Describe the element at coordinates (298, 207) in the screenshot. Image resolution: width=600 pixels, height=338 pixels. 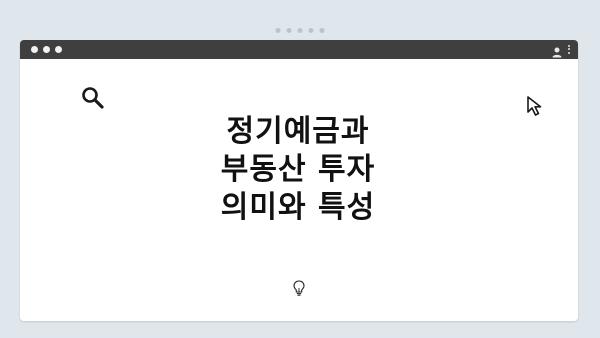
I see `title-line: 의미와 특성` at that location.